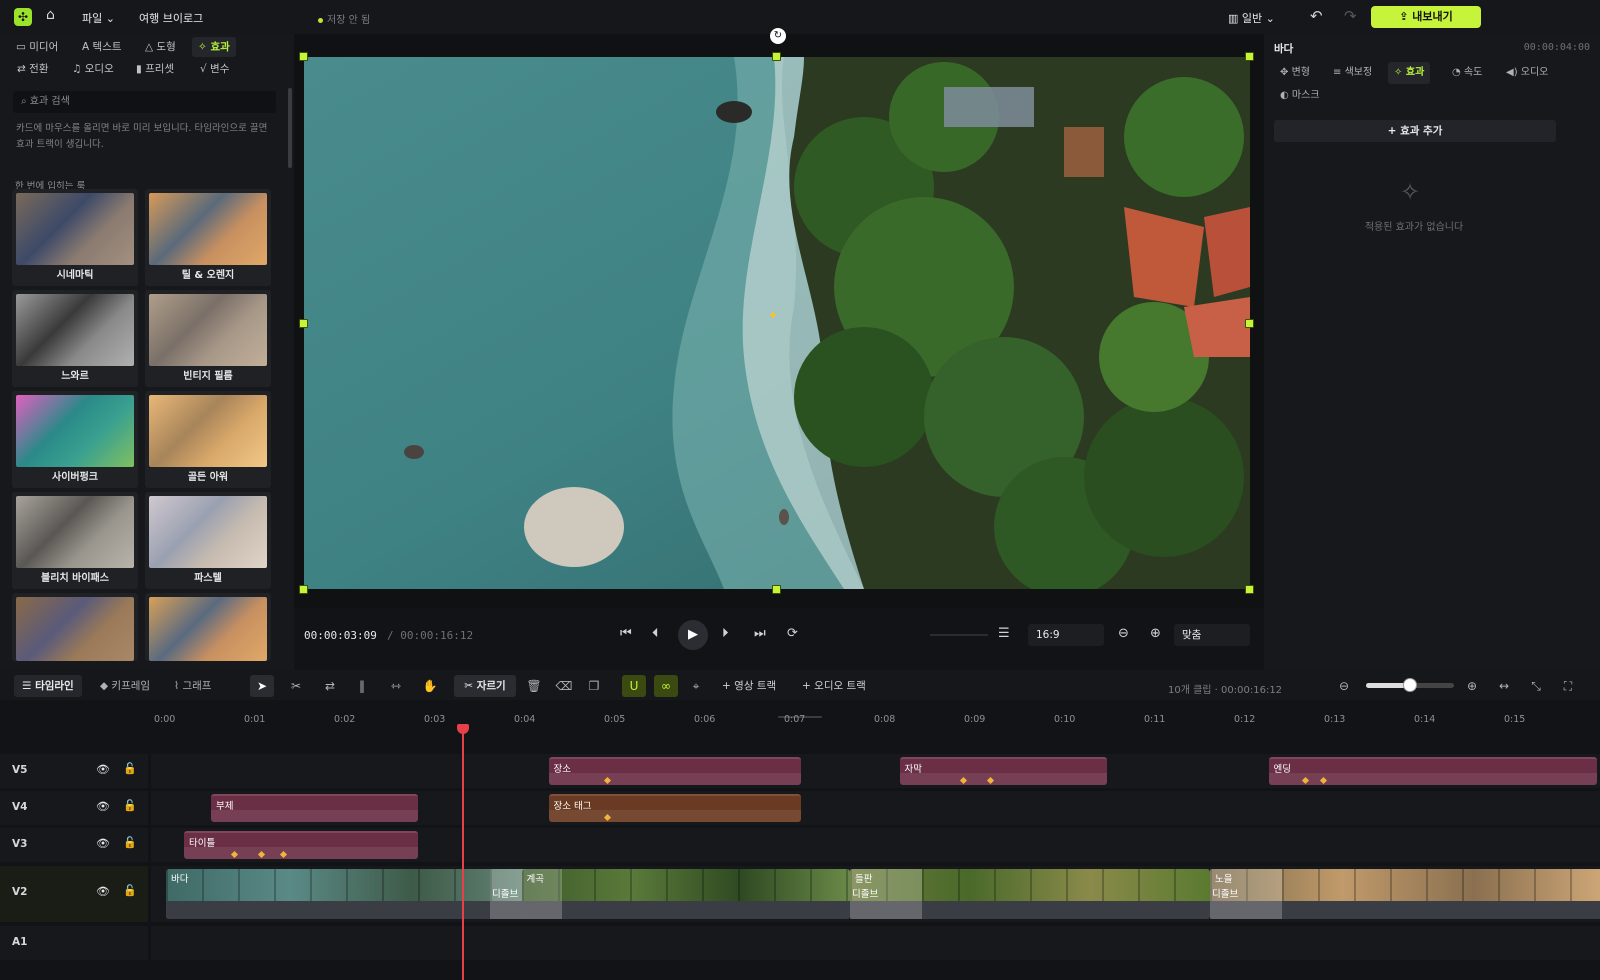 Image resolution: width=1600 pixels, height=980 pixels. I want to click on effect-card-vintage-film: 빈티지 필름, so click(208, 338).